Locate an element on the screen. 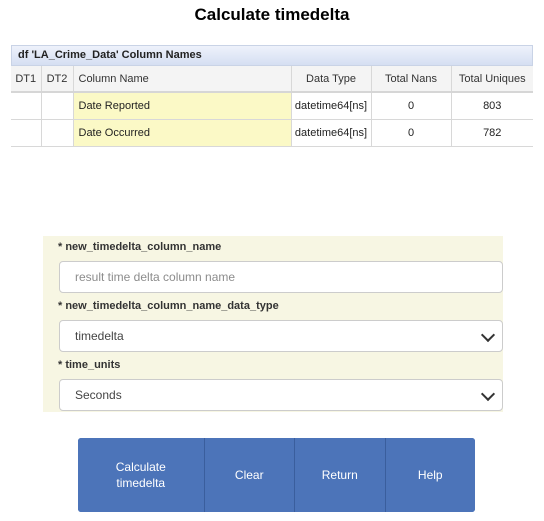  action-button-bar: Calculate timedelta Clear Return Help is located at coordinates (276, 475).